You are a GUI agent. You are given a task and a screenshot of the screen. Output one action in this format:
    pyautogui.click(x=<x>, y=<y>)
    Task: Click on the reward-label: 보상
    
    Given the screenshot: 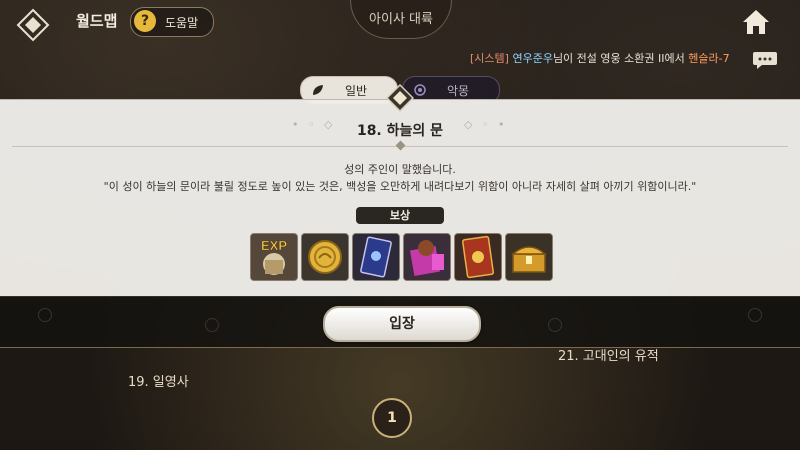 What is the action you would take?
    pyautogui.click(x=400, y=215)
    